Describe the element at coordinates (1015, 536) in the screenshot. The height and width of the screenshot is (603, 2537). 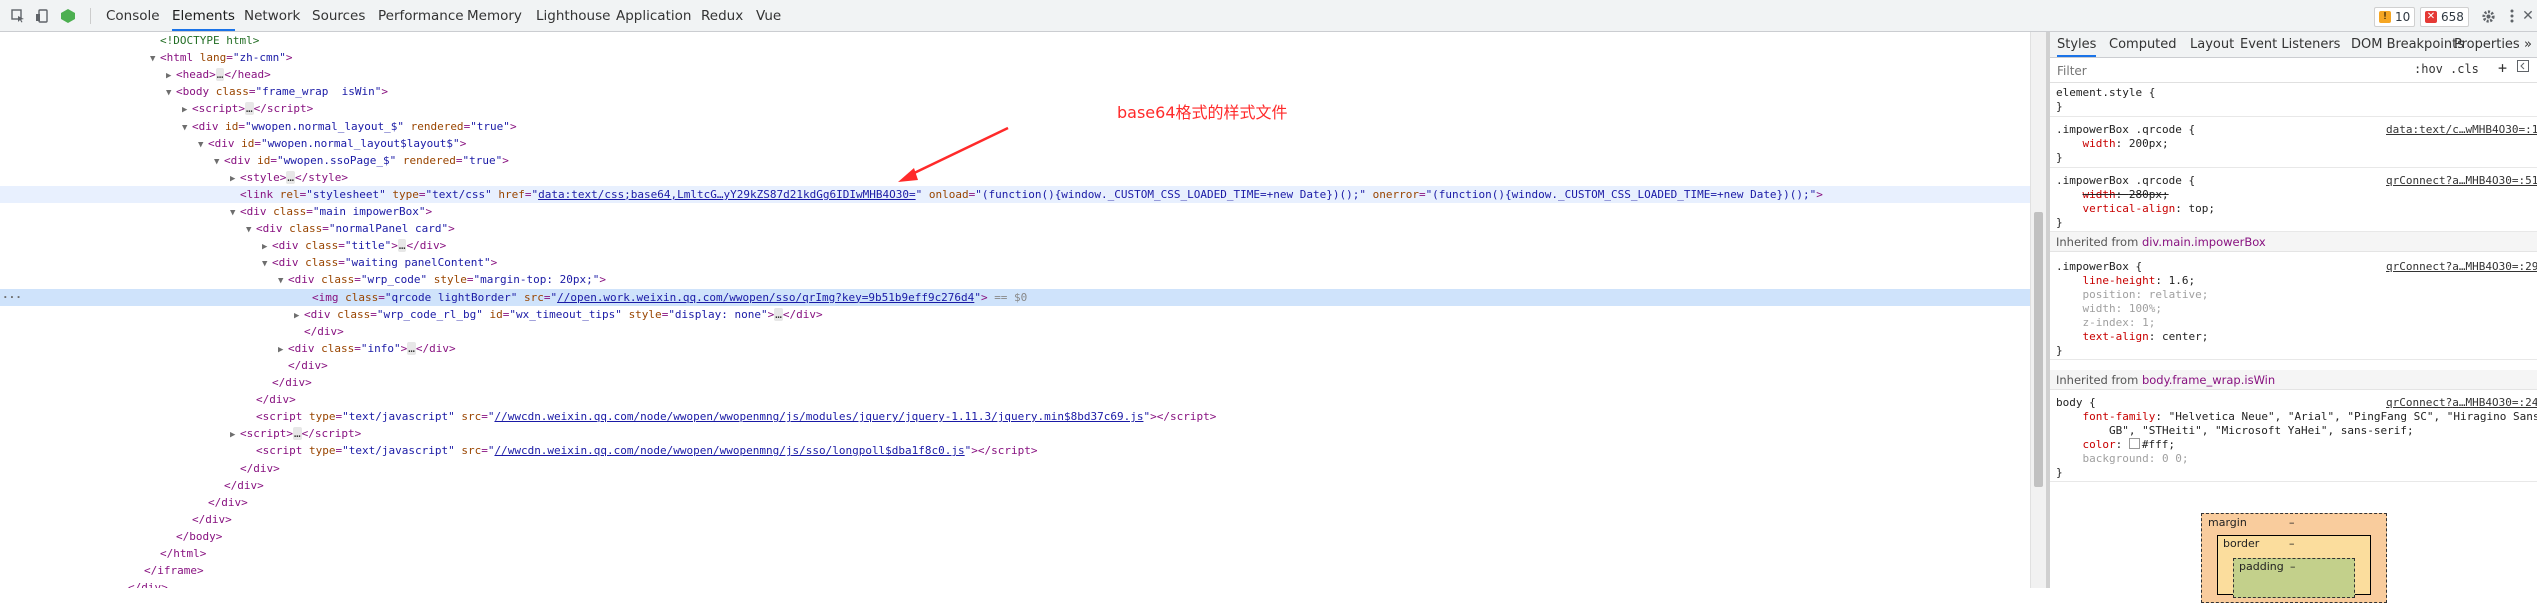
I see `dom-node-line: </body>` at that location.